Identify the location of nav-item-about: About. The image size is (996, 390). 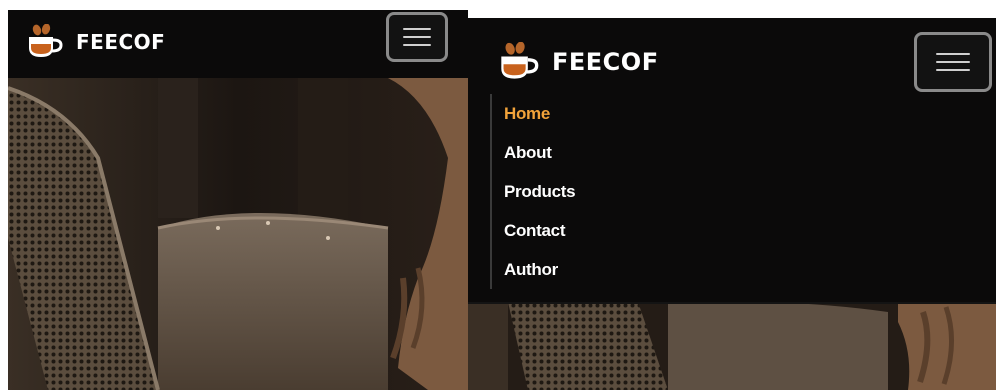
(539, 152).